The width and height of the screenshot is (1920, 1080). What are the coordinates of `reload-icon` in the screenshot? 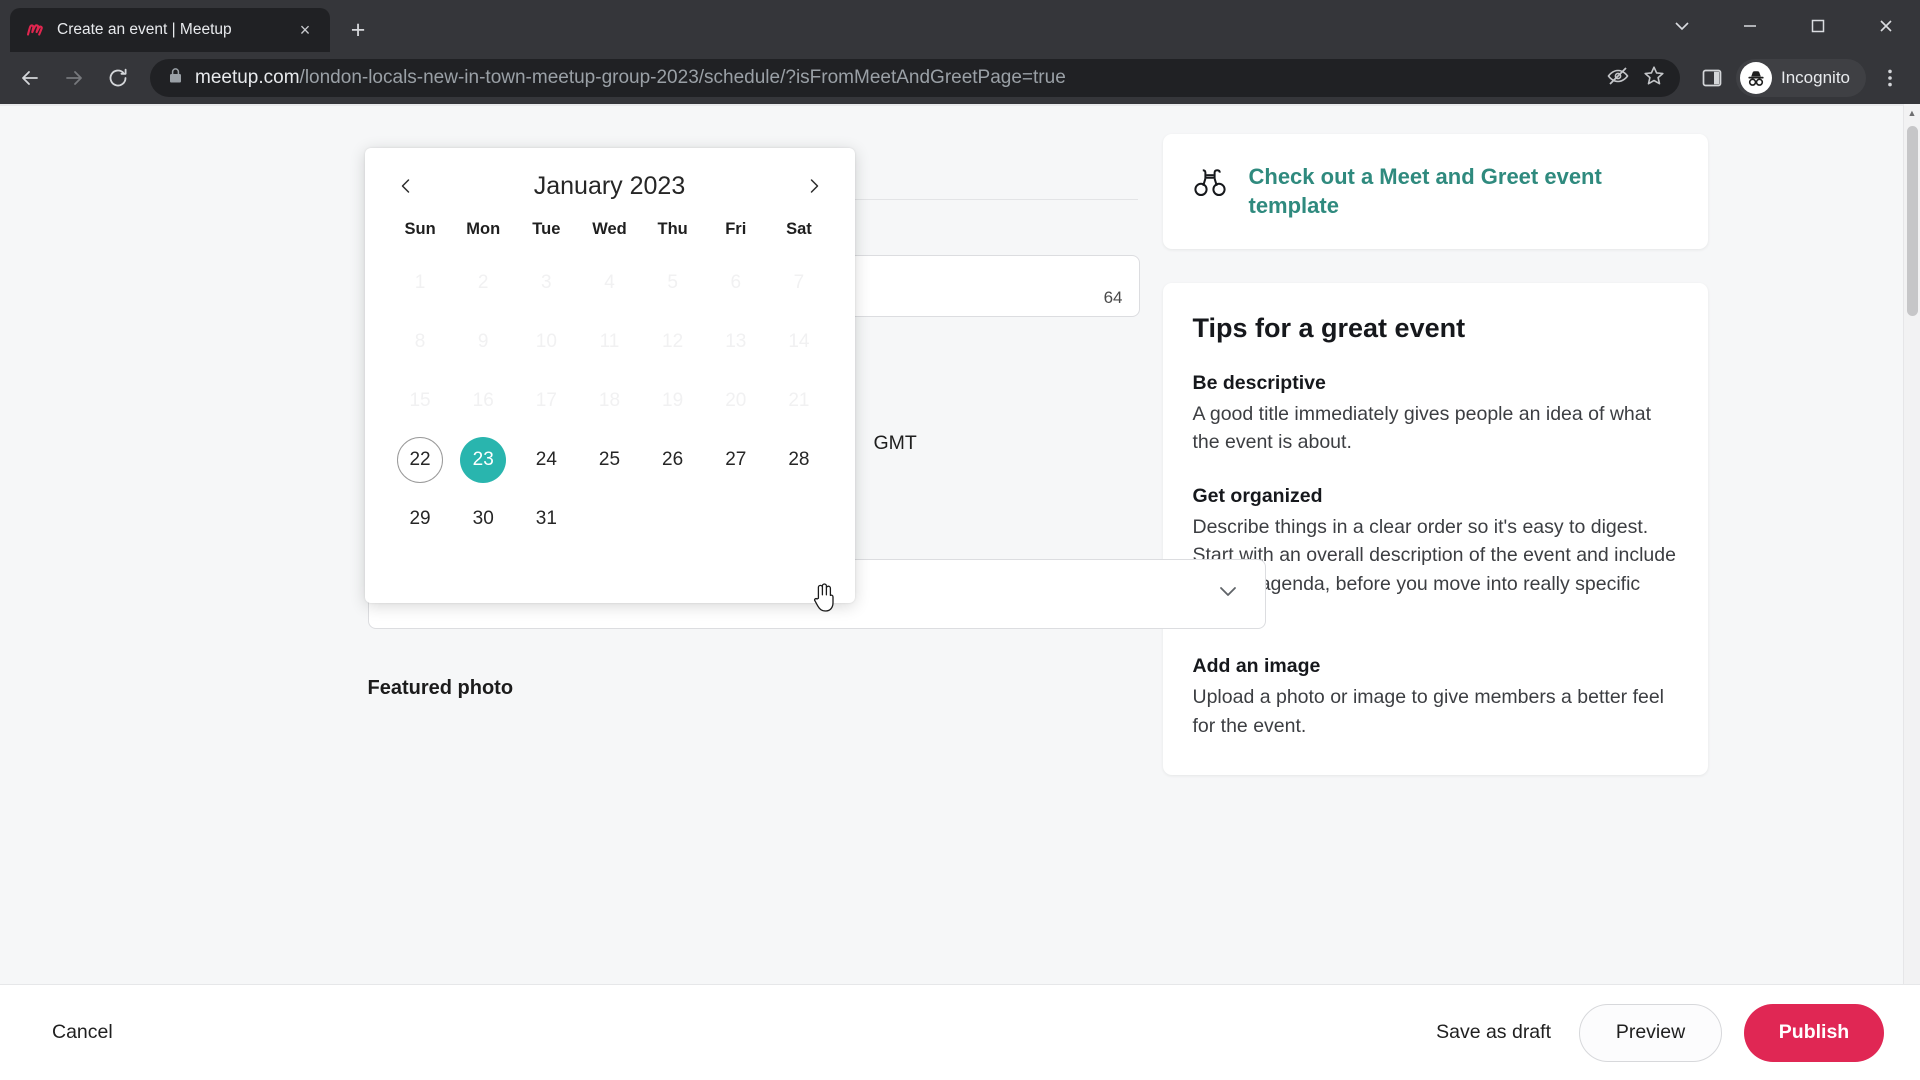 It's located at (118, 78).